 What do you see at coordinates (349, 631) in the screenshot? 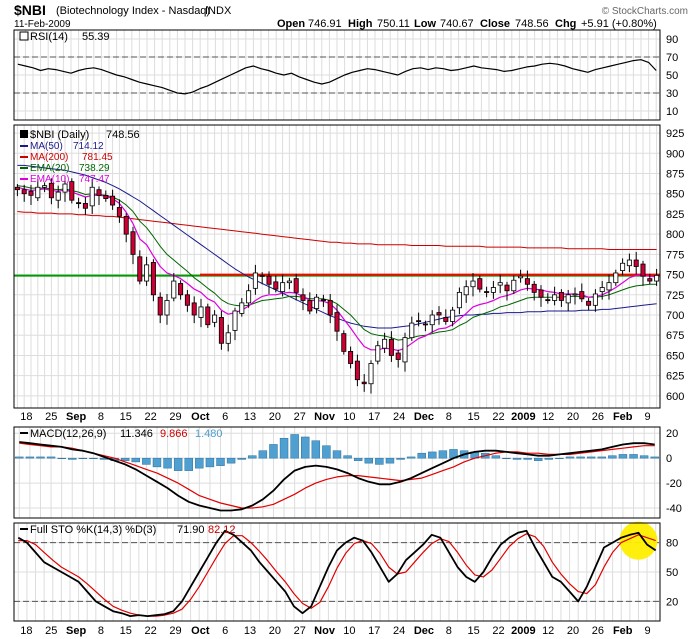
I see `sto-x-tick-label: 10` at bounding box center [349, 631].